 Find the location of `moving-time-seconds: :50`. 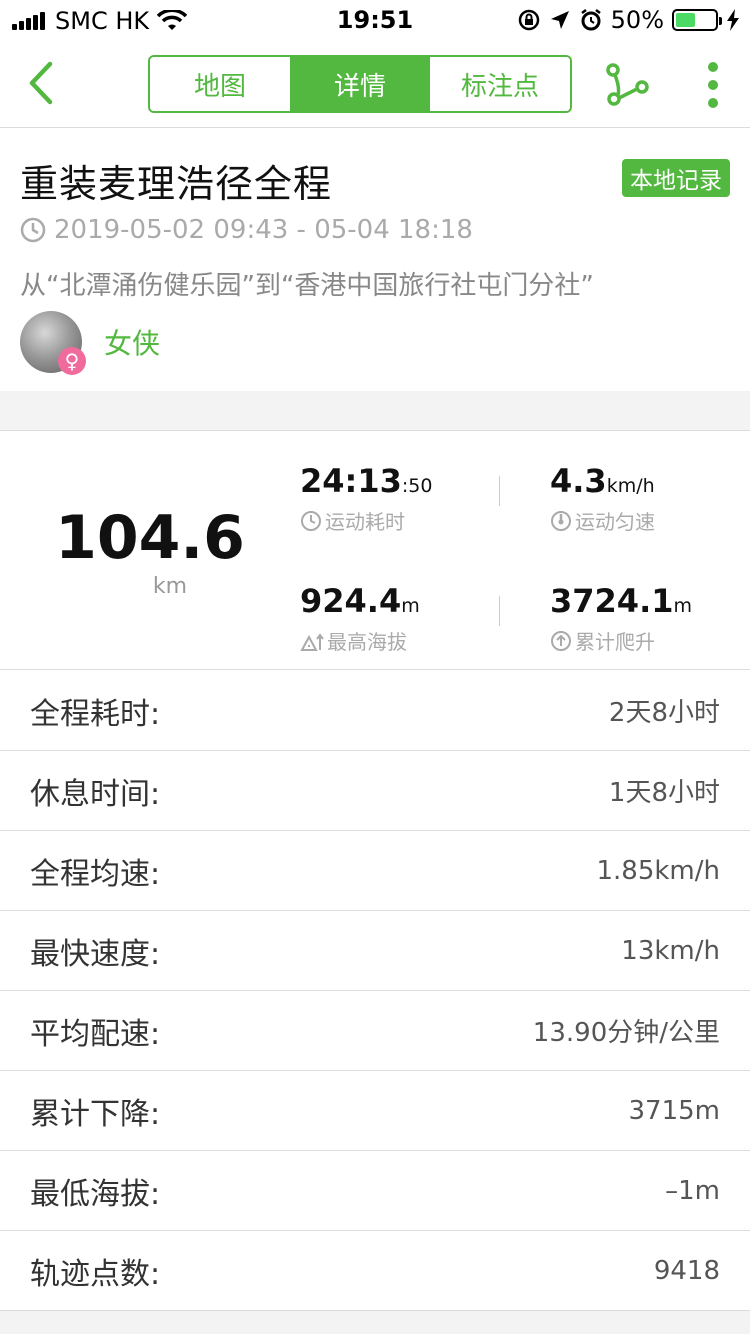

moving-time-seconds: :50 is located at coordinates (417, 486).